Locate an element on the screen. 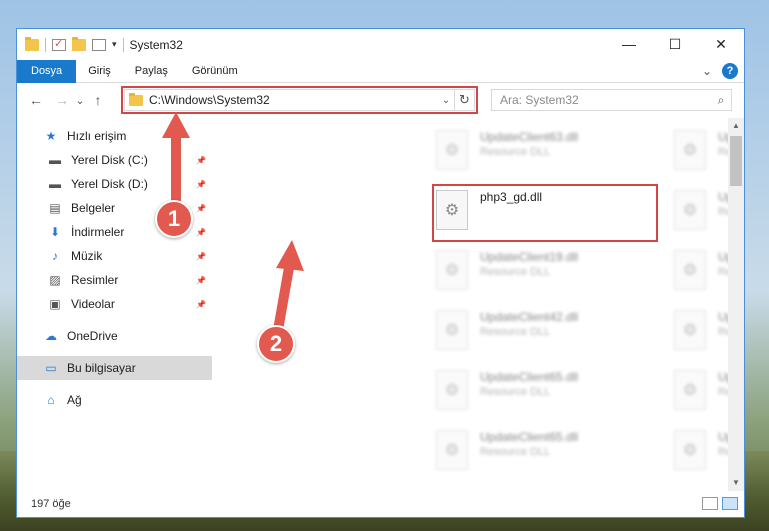 This screenshot has width=769, height=531. recent-locations-button: ⌄ is located at coordinates (80, 100).